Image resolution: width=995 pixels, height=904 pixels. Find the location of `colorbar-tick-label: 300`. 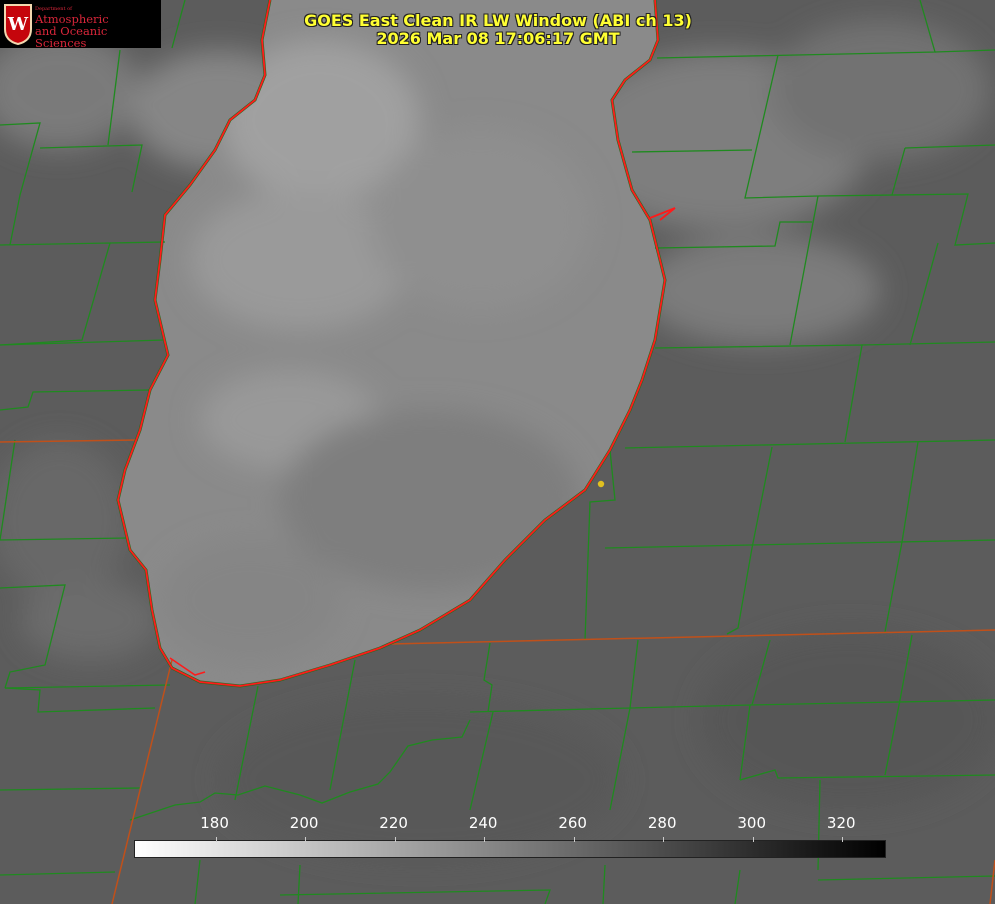

colorbar-tick-label: 300 is located at coordinates (752, 823).